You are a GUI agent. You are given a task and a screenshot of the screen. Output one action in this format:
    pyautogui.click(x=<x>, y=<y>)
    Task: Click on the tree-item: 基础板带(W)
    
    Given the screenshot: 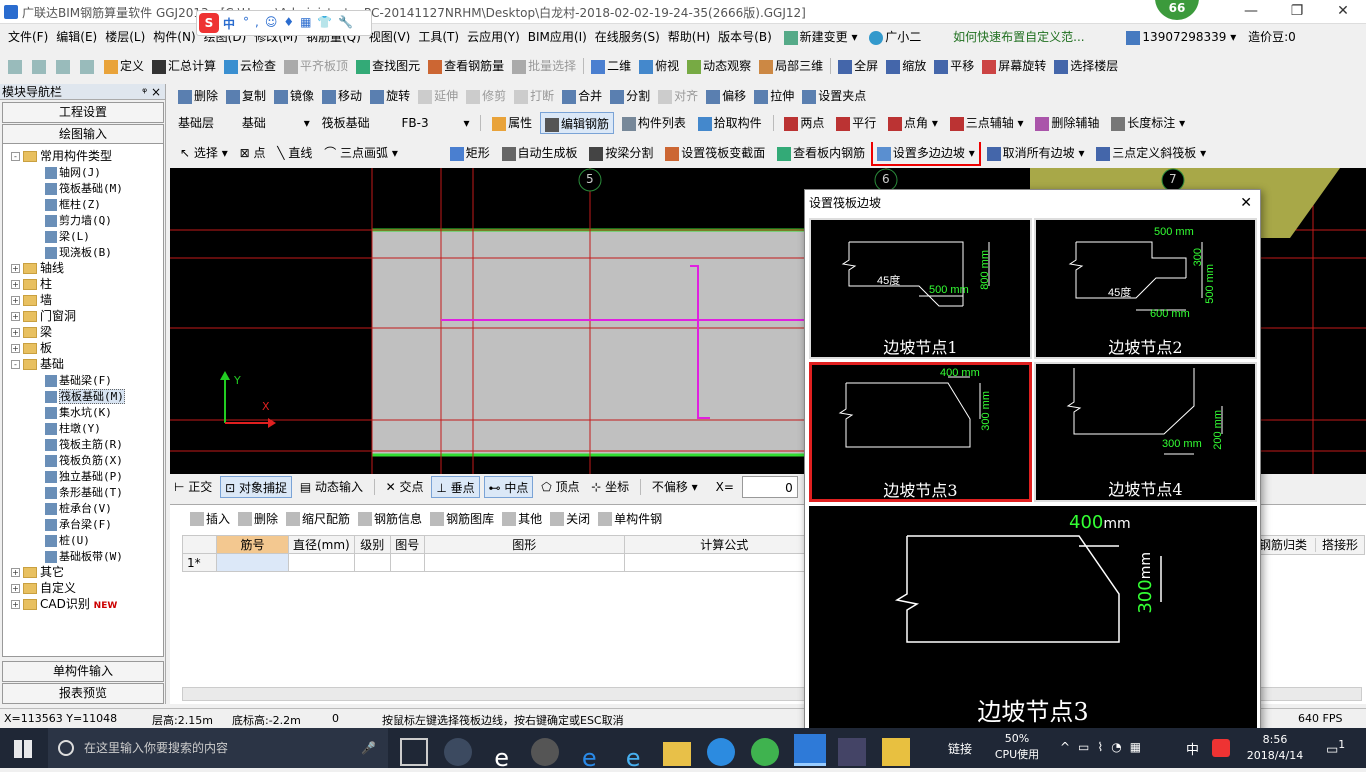 What is the action you would take?
    pyautogui.click(x=84, y=556)
    